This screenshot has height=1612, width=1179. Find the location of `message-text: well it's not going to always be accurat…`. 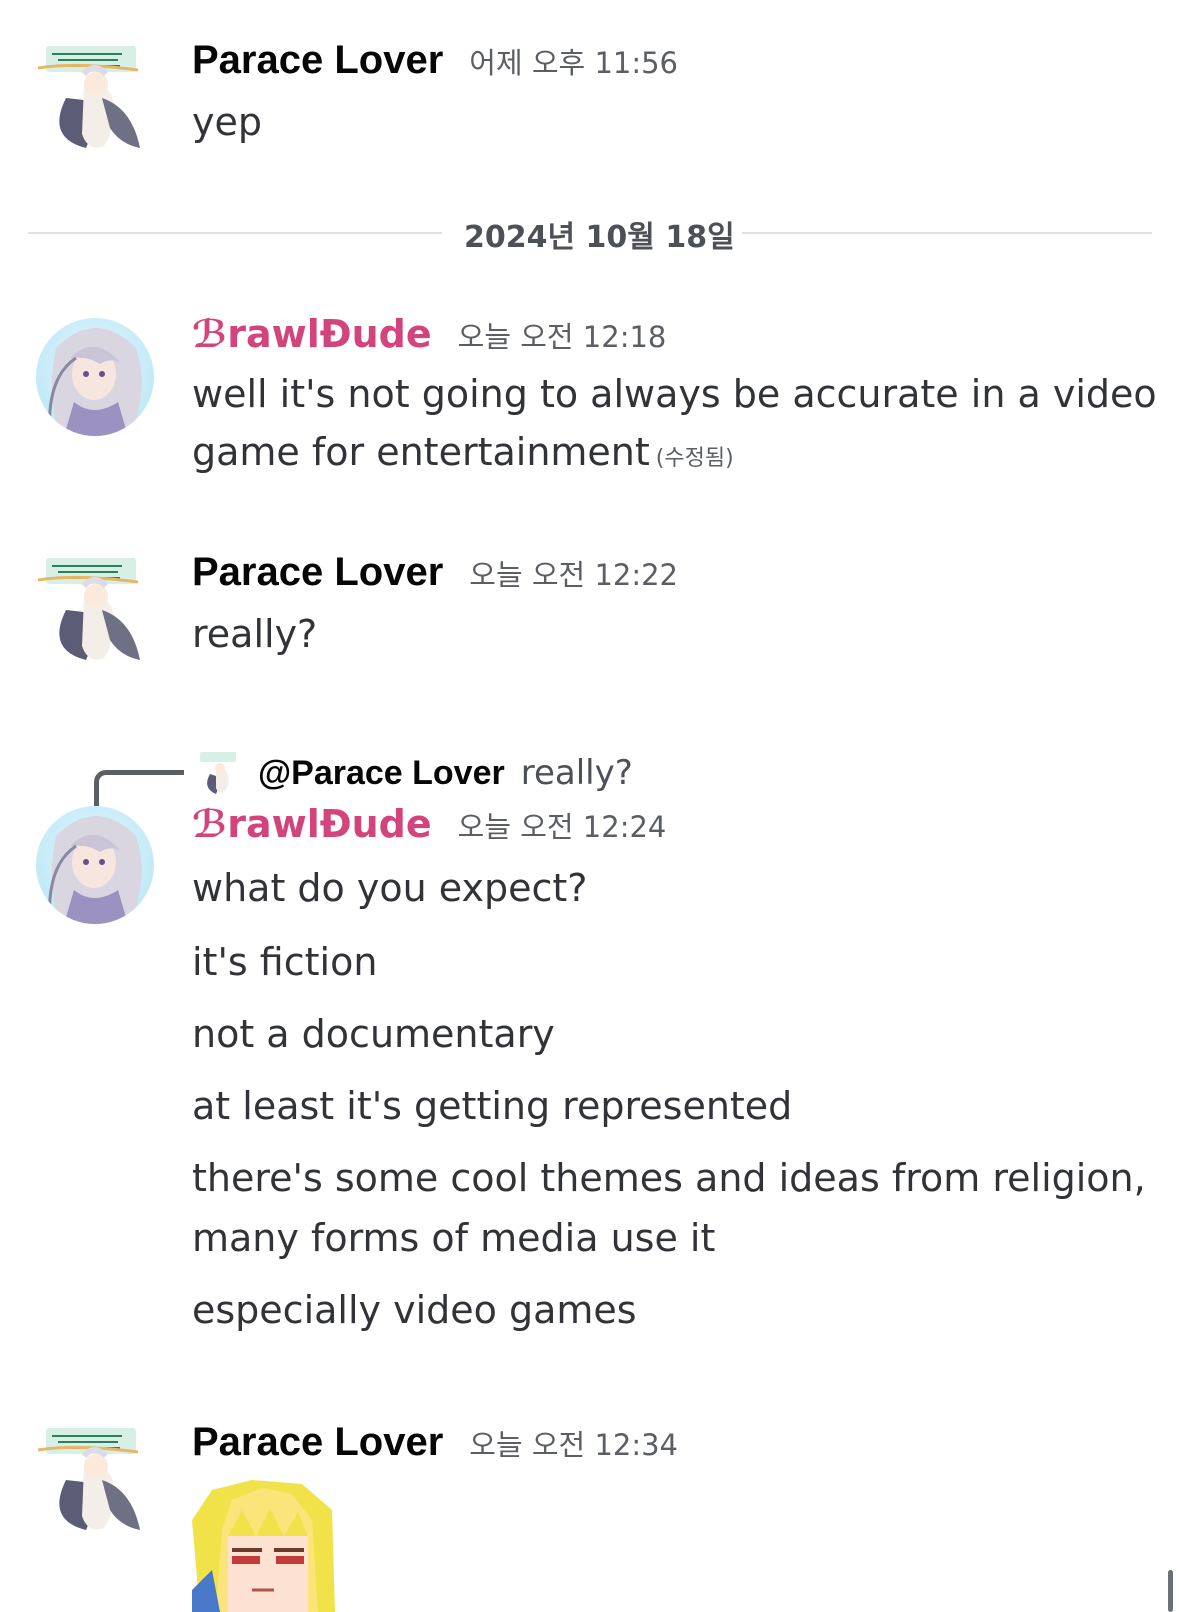

message-text: well it's not going to always be accurat… is located at coordinates (674, 394).